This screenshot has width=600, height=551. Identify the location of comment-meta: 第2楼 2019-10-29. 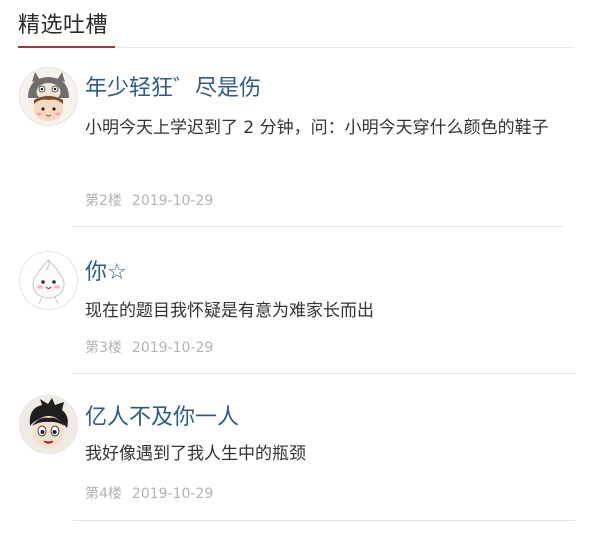
(149, 201).